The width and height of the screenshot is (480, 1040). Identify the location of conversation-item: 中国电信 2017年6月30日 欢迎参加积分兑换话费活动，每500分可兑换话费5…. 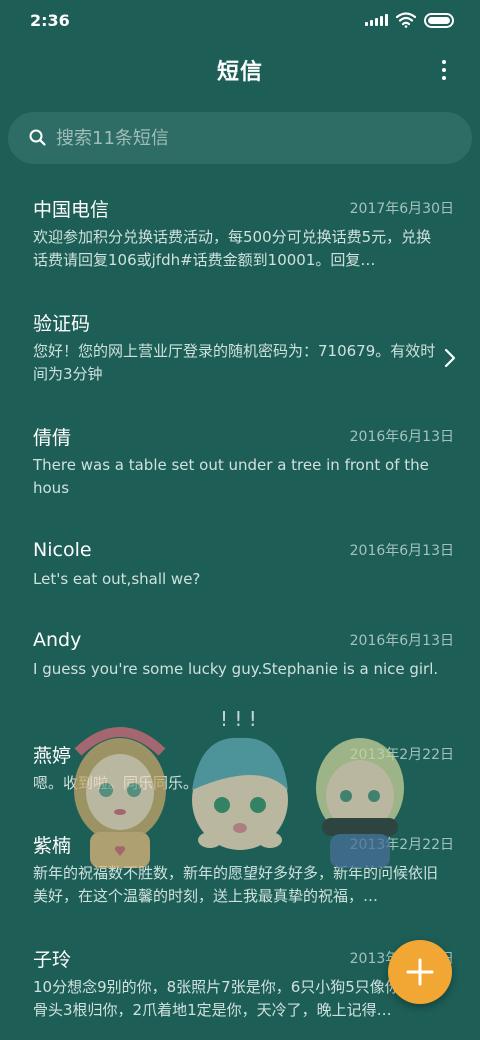
(240, 237).